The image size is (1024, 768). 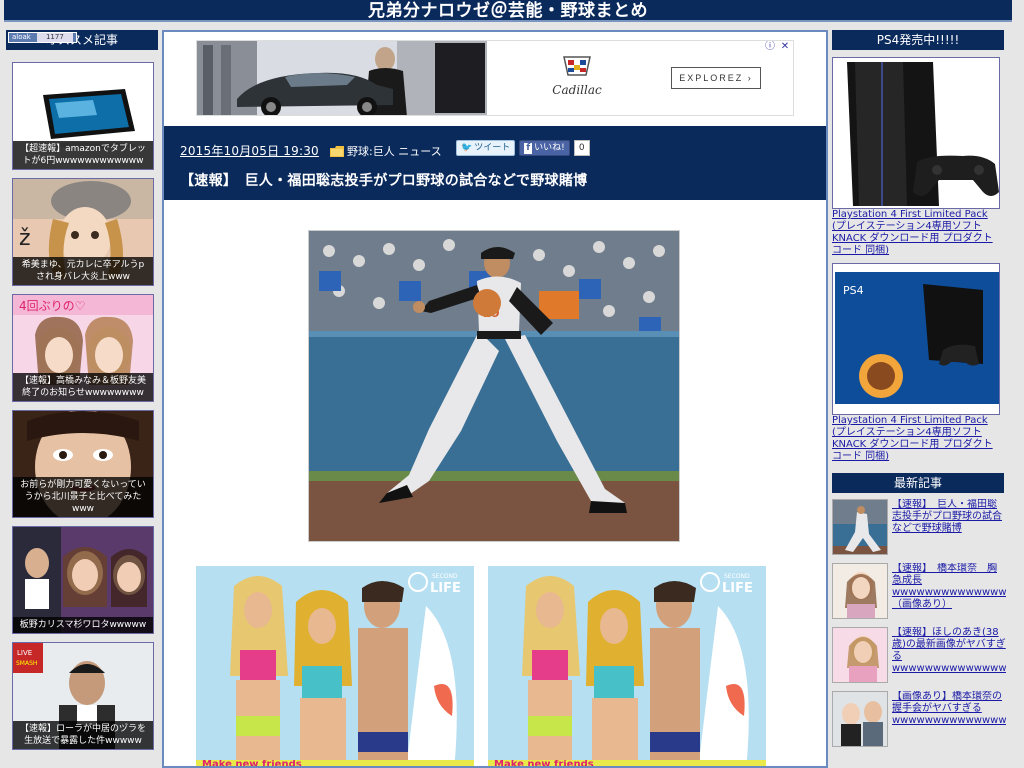 I want to click on ps4-box-image: PS4, so click(x=916, y=339).